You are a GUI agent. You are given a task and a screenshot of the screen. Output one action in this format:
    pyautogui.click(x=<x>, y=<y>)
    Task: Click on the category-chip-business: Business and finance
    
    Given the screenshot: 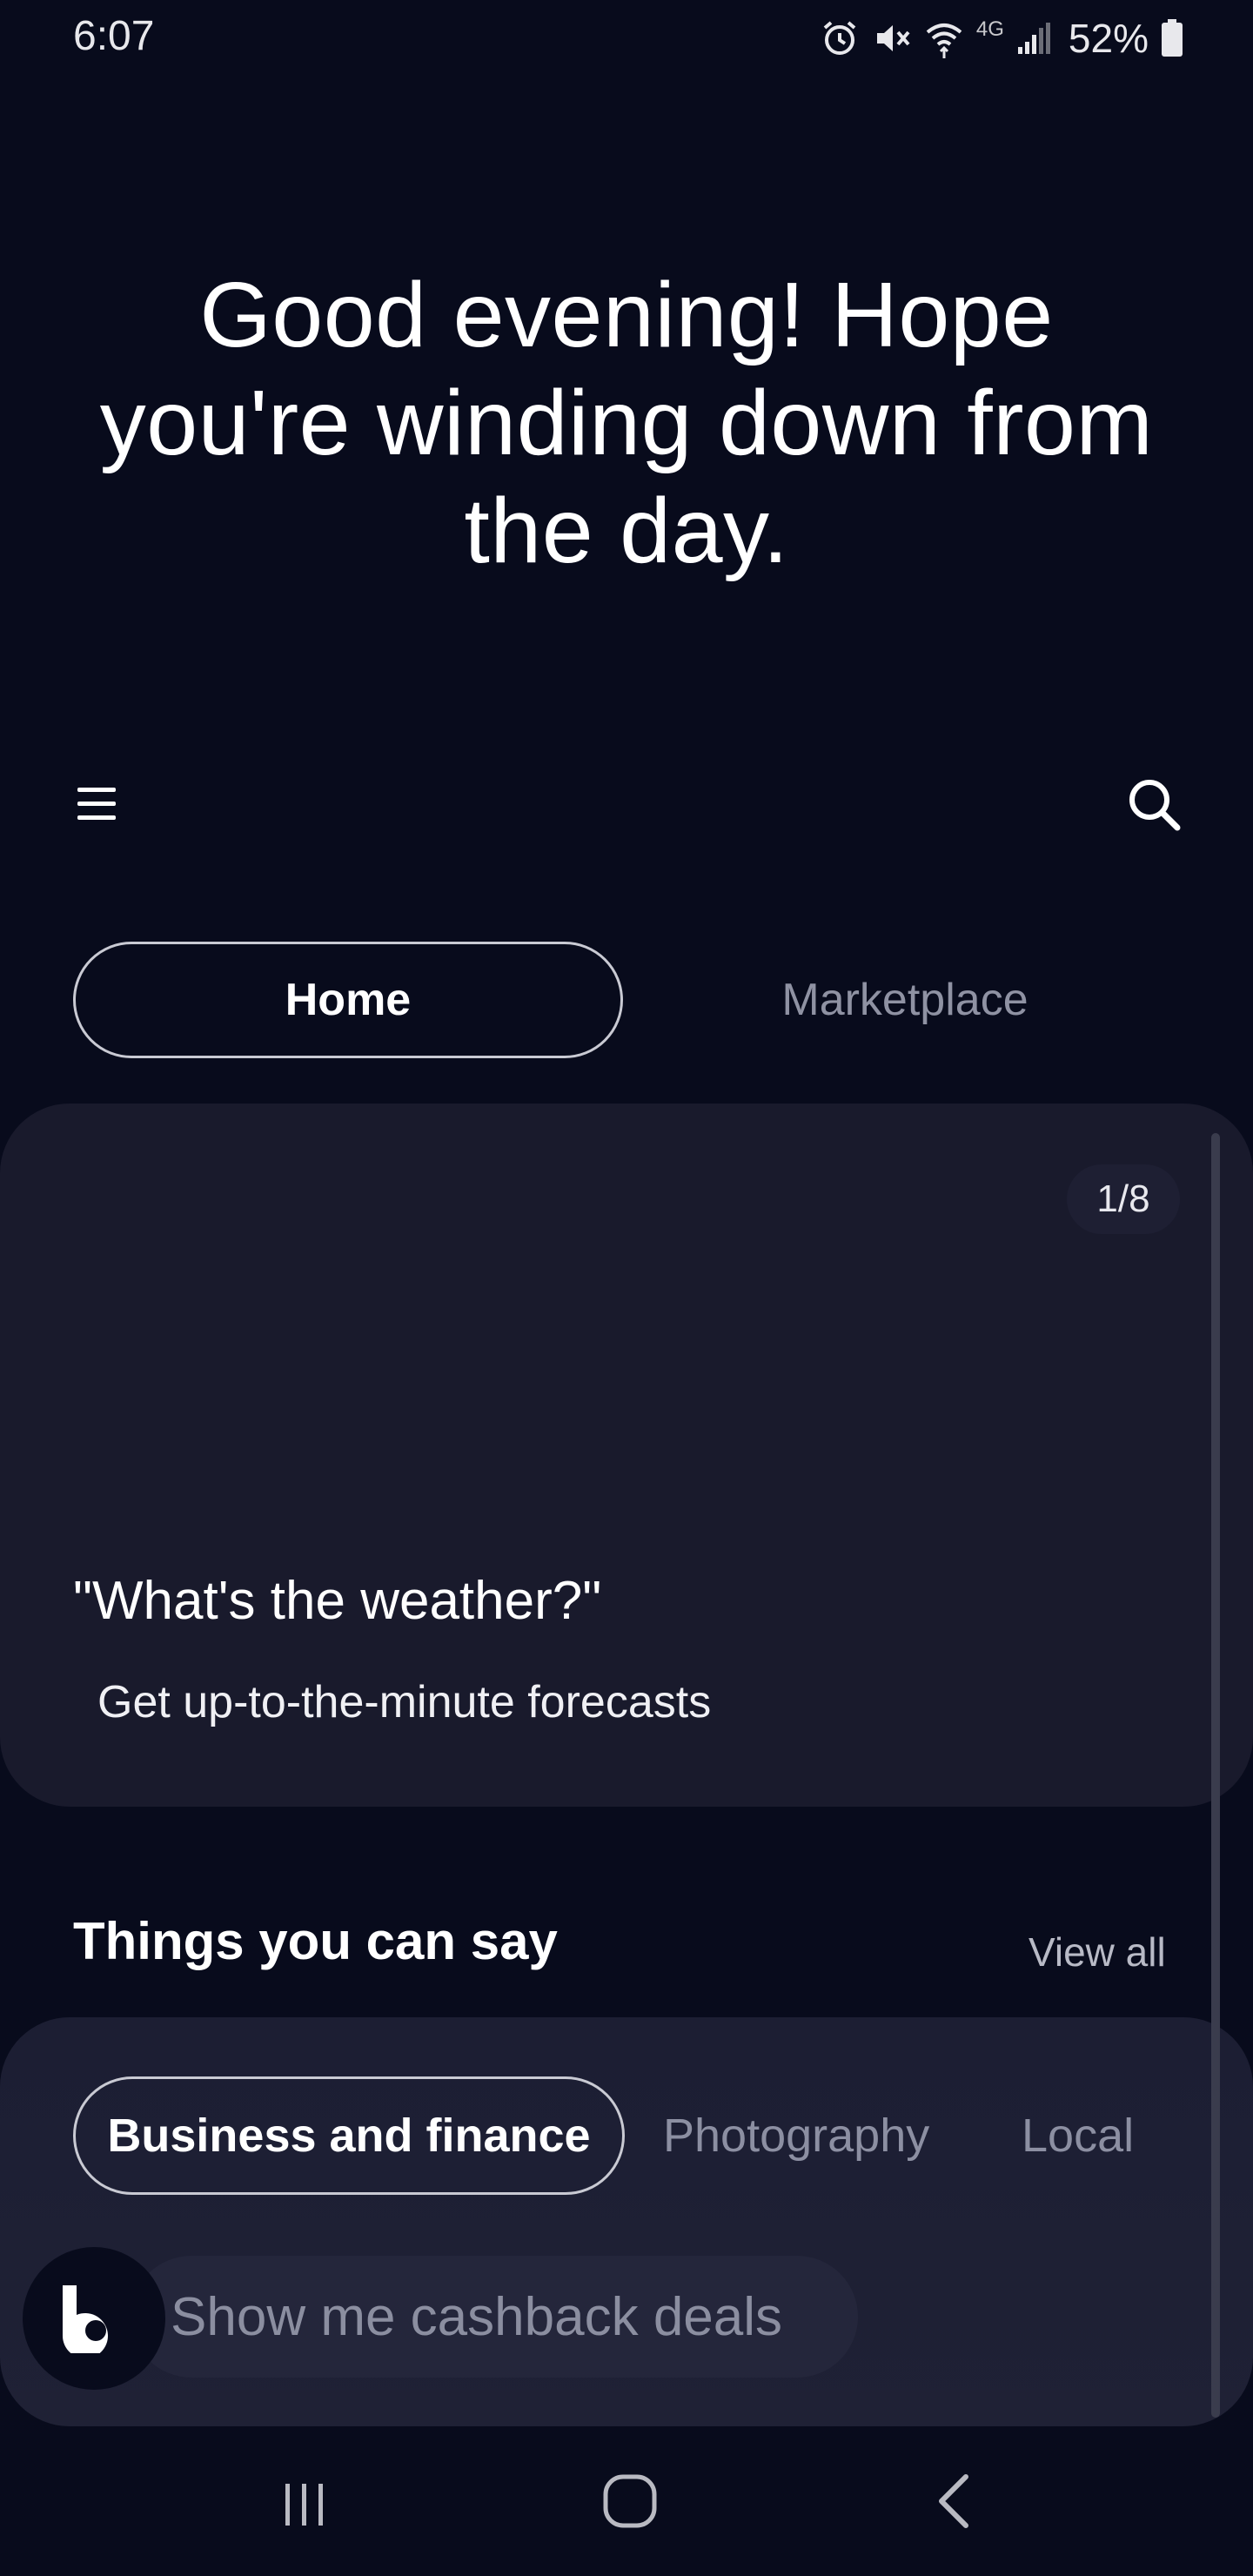 What is the action you would take?
    pyautogui.click(x=349, y=2135)
    